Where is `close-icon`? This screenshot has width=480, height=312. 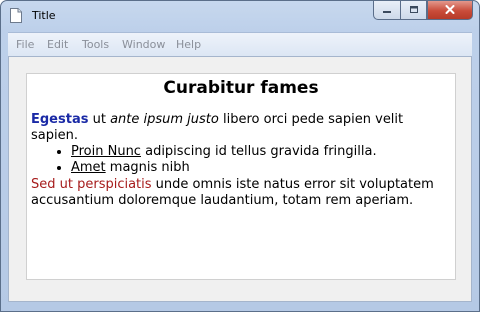 close-icon is located at coordinates (450, 10).